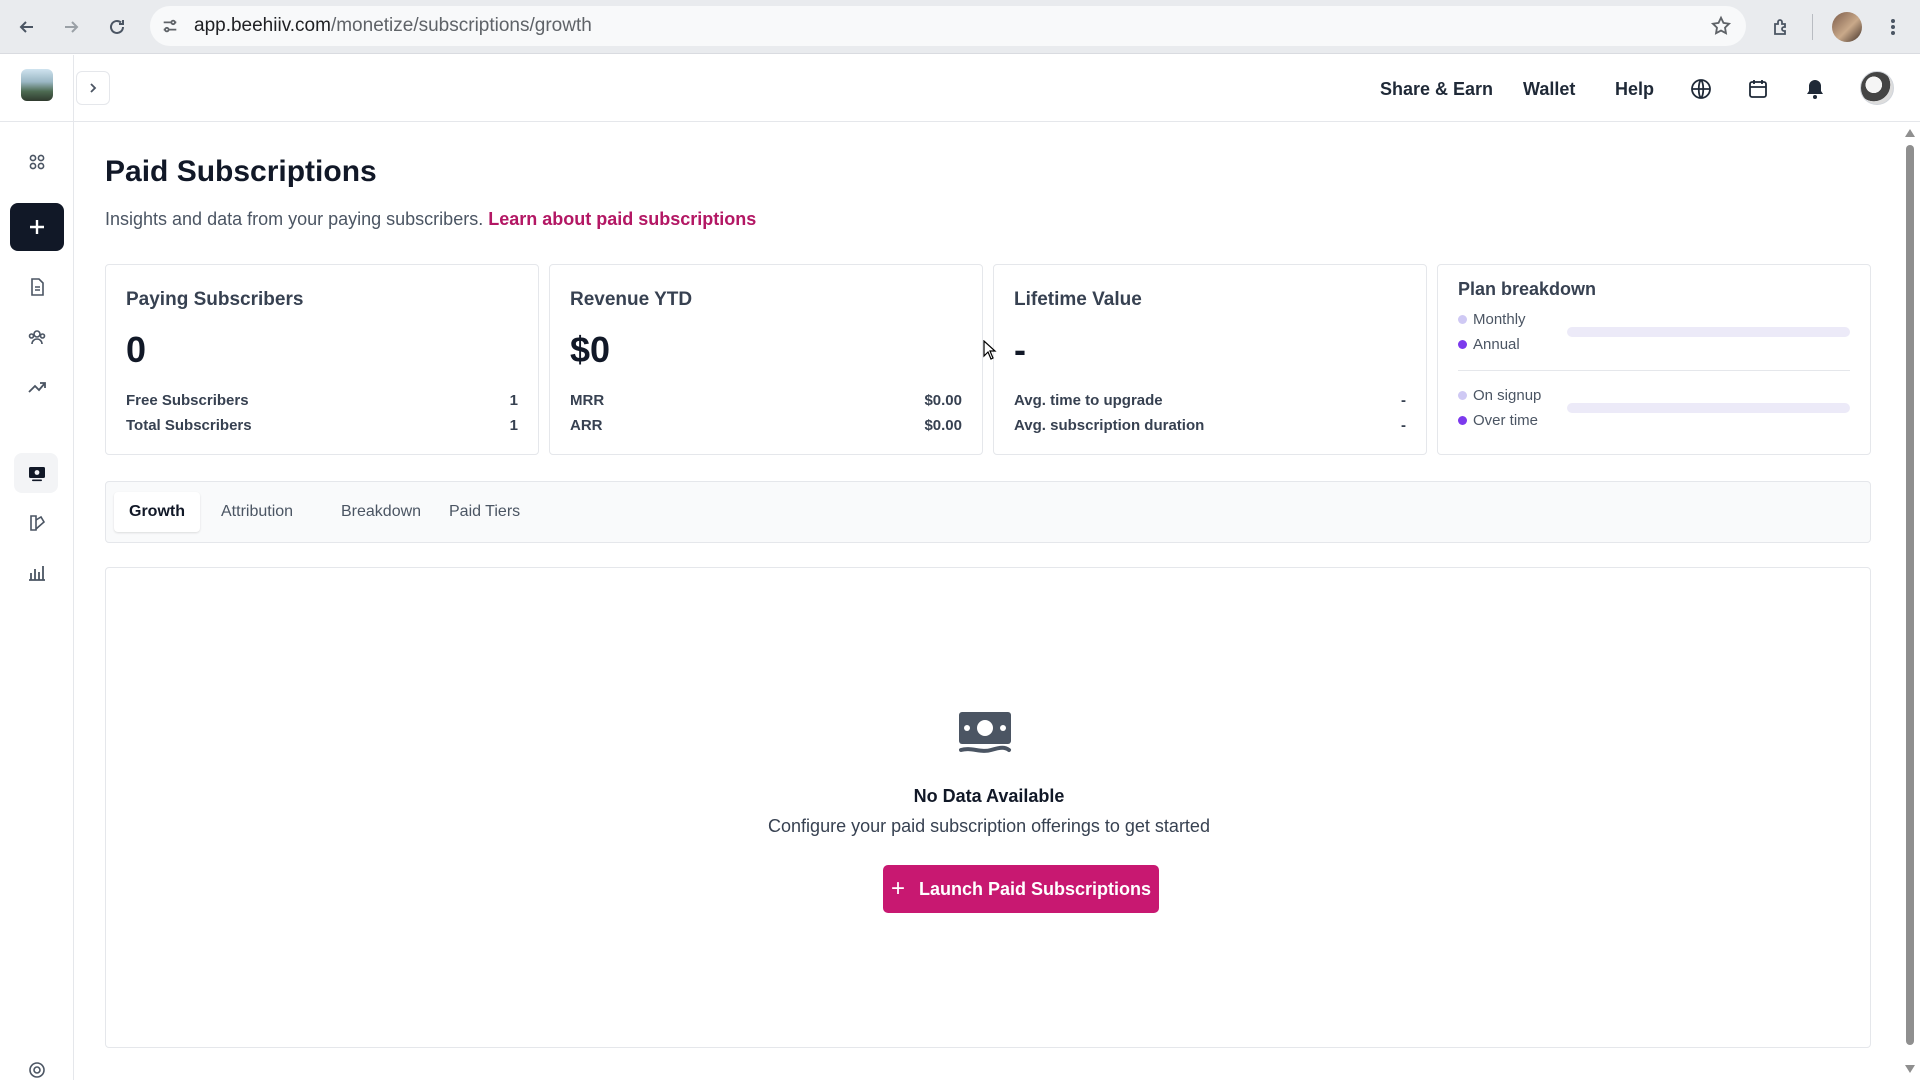 This screenshot has height=1080, width=1920. What do you see at coordinates (241, 171) in the screenshot?
I see `page-title: Paid Subscriptions` at bounding box center [241, 171].